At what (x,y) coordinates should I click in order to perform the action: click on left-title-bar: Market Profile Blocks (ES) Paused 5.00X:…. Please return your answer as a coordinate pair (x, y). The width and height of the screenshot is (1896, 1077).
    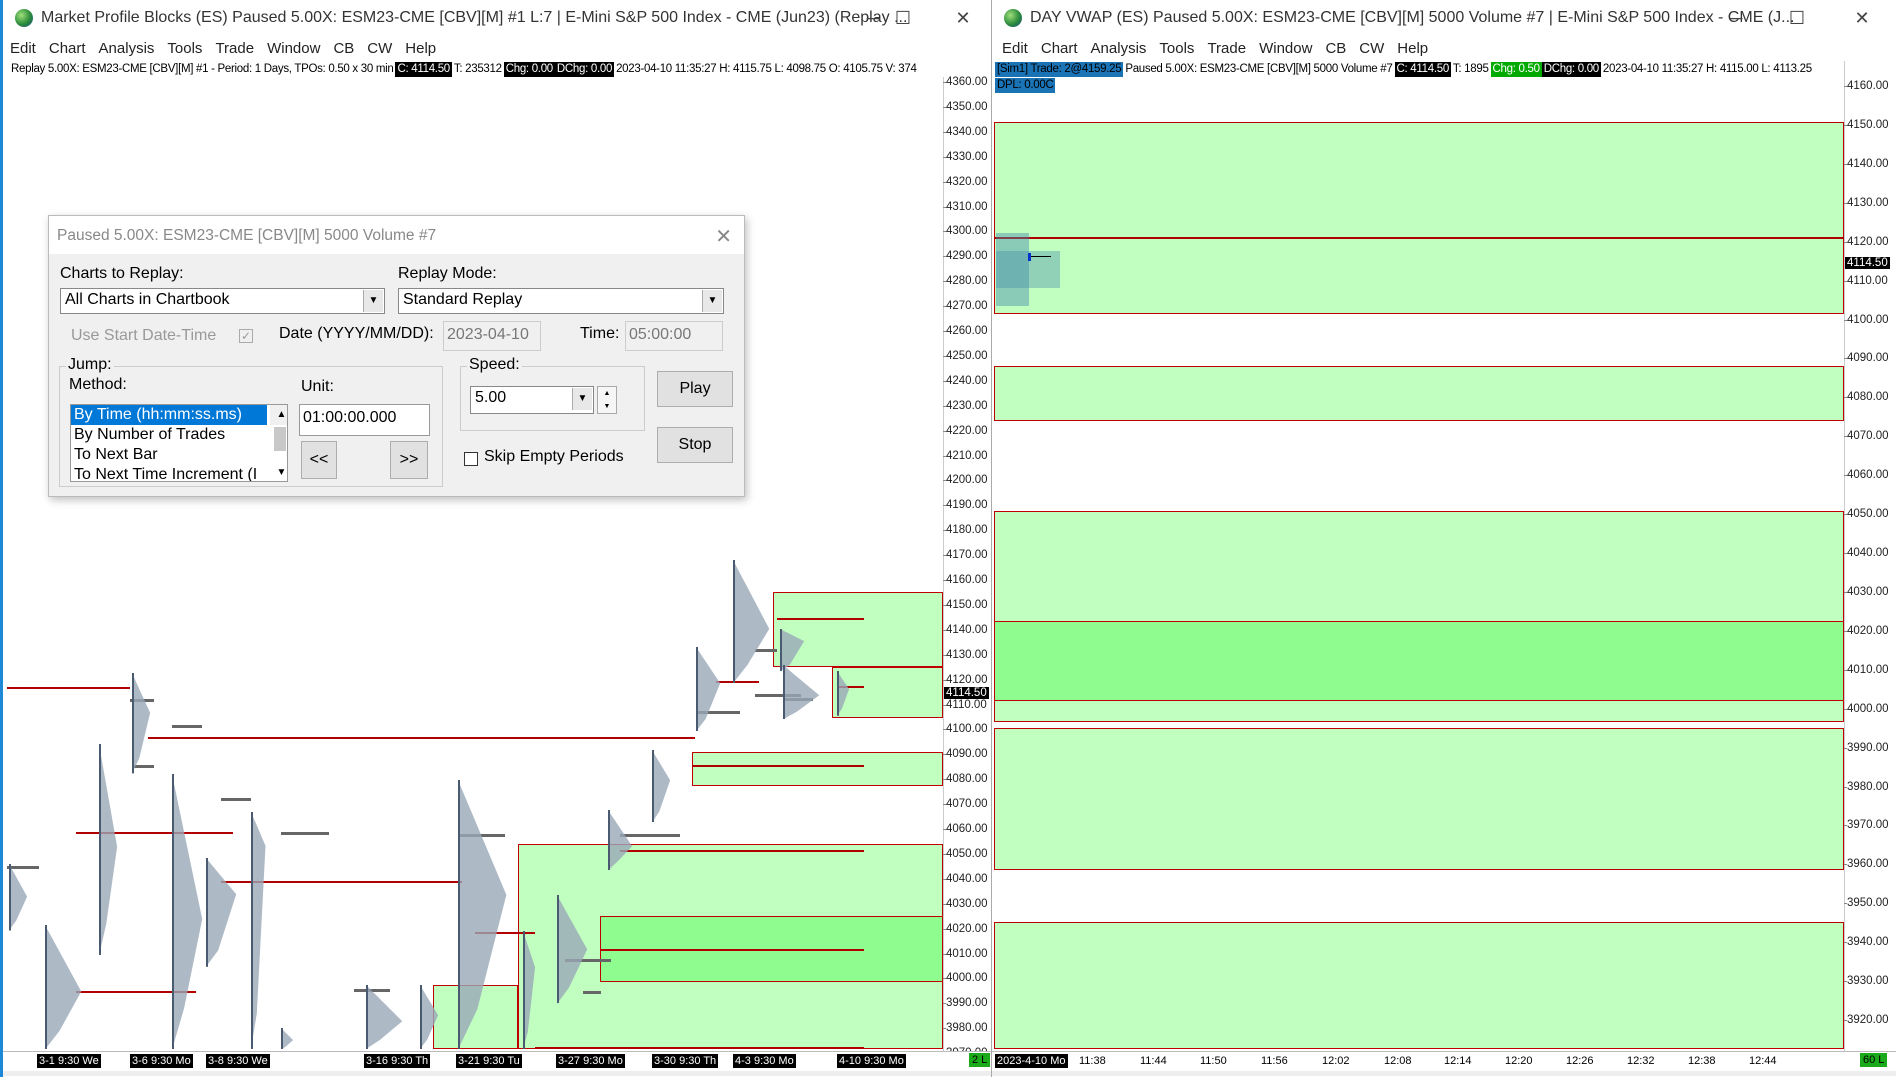
    Looking at the image, I should click on (497, 18).